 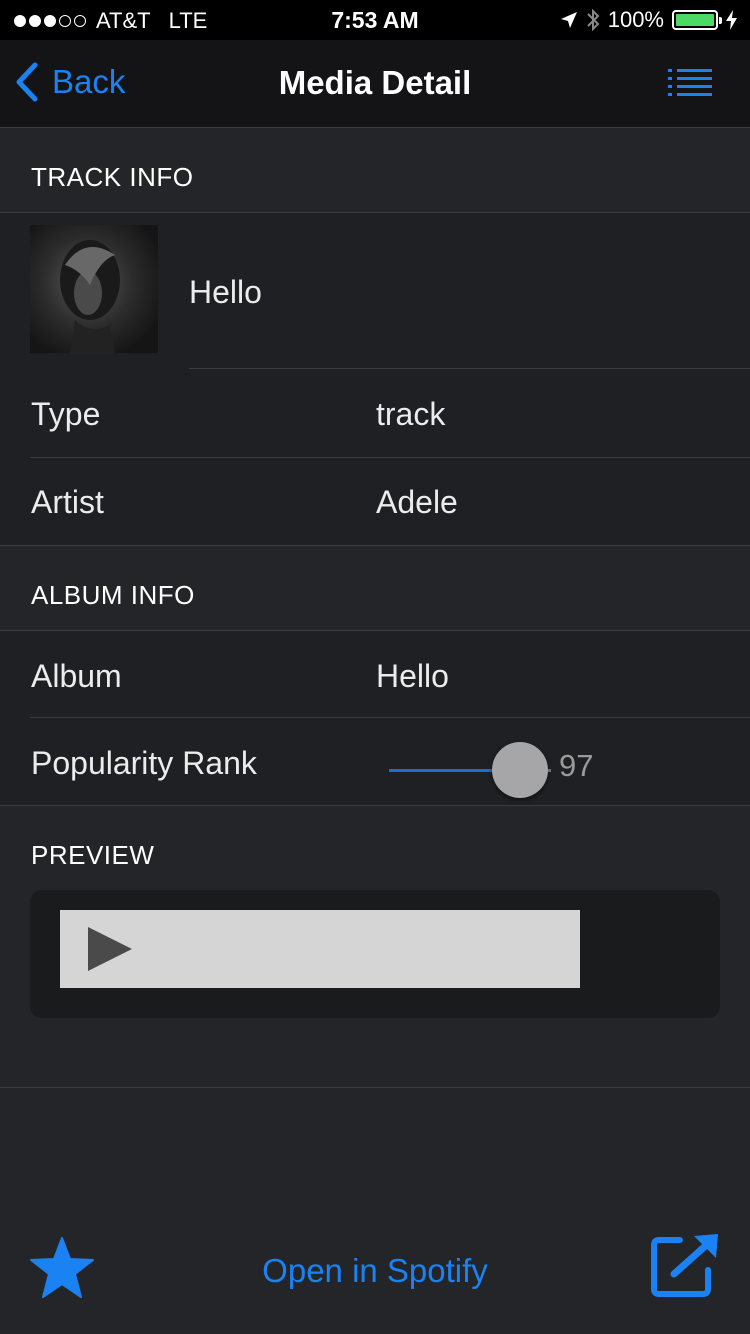 What do you see at coordinates (375, 588) in the screenshot?
I see `album-info-header: ALBUM INFO` at bounding box center [375, 588].